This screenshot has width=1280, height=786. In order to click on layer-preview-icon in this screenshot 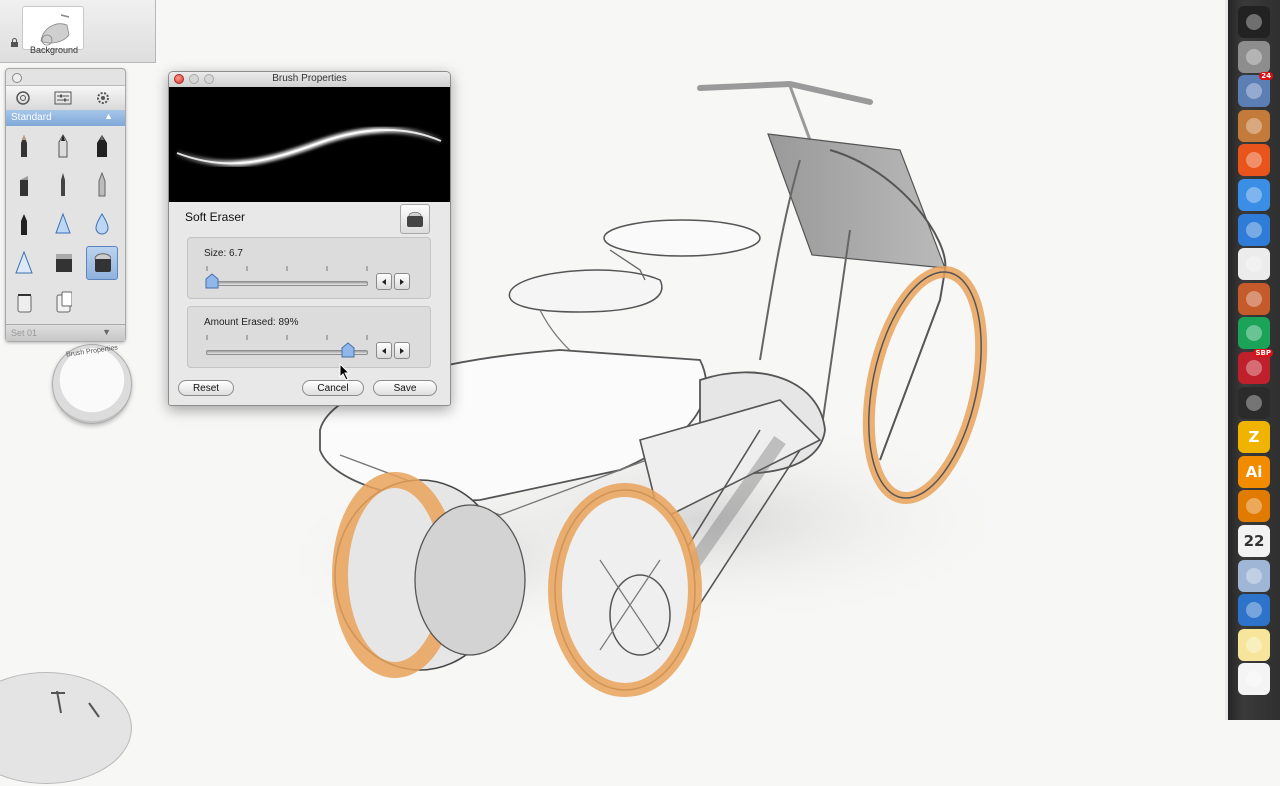, I will do `click(55, 30)`.